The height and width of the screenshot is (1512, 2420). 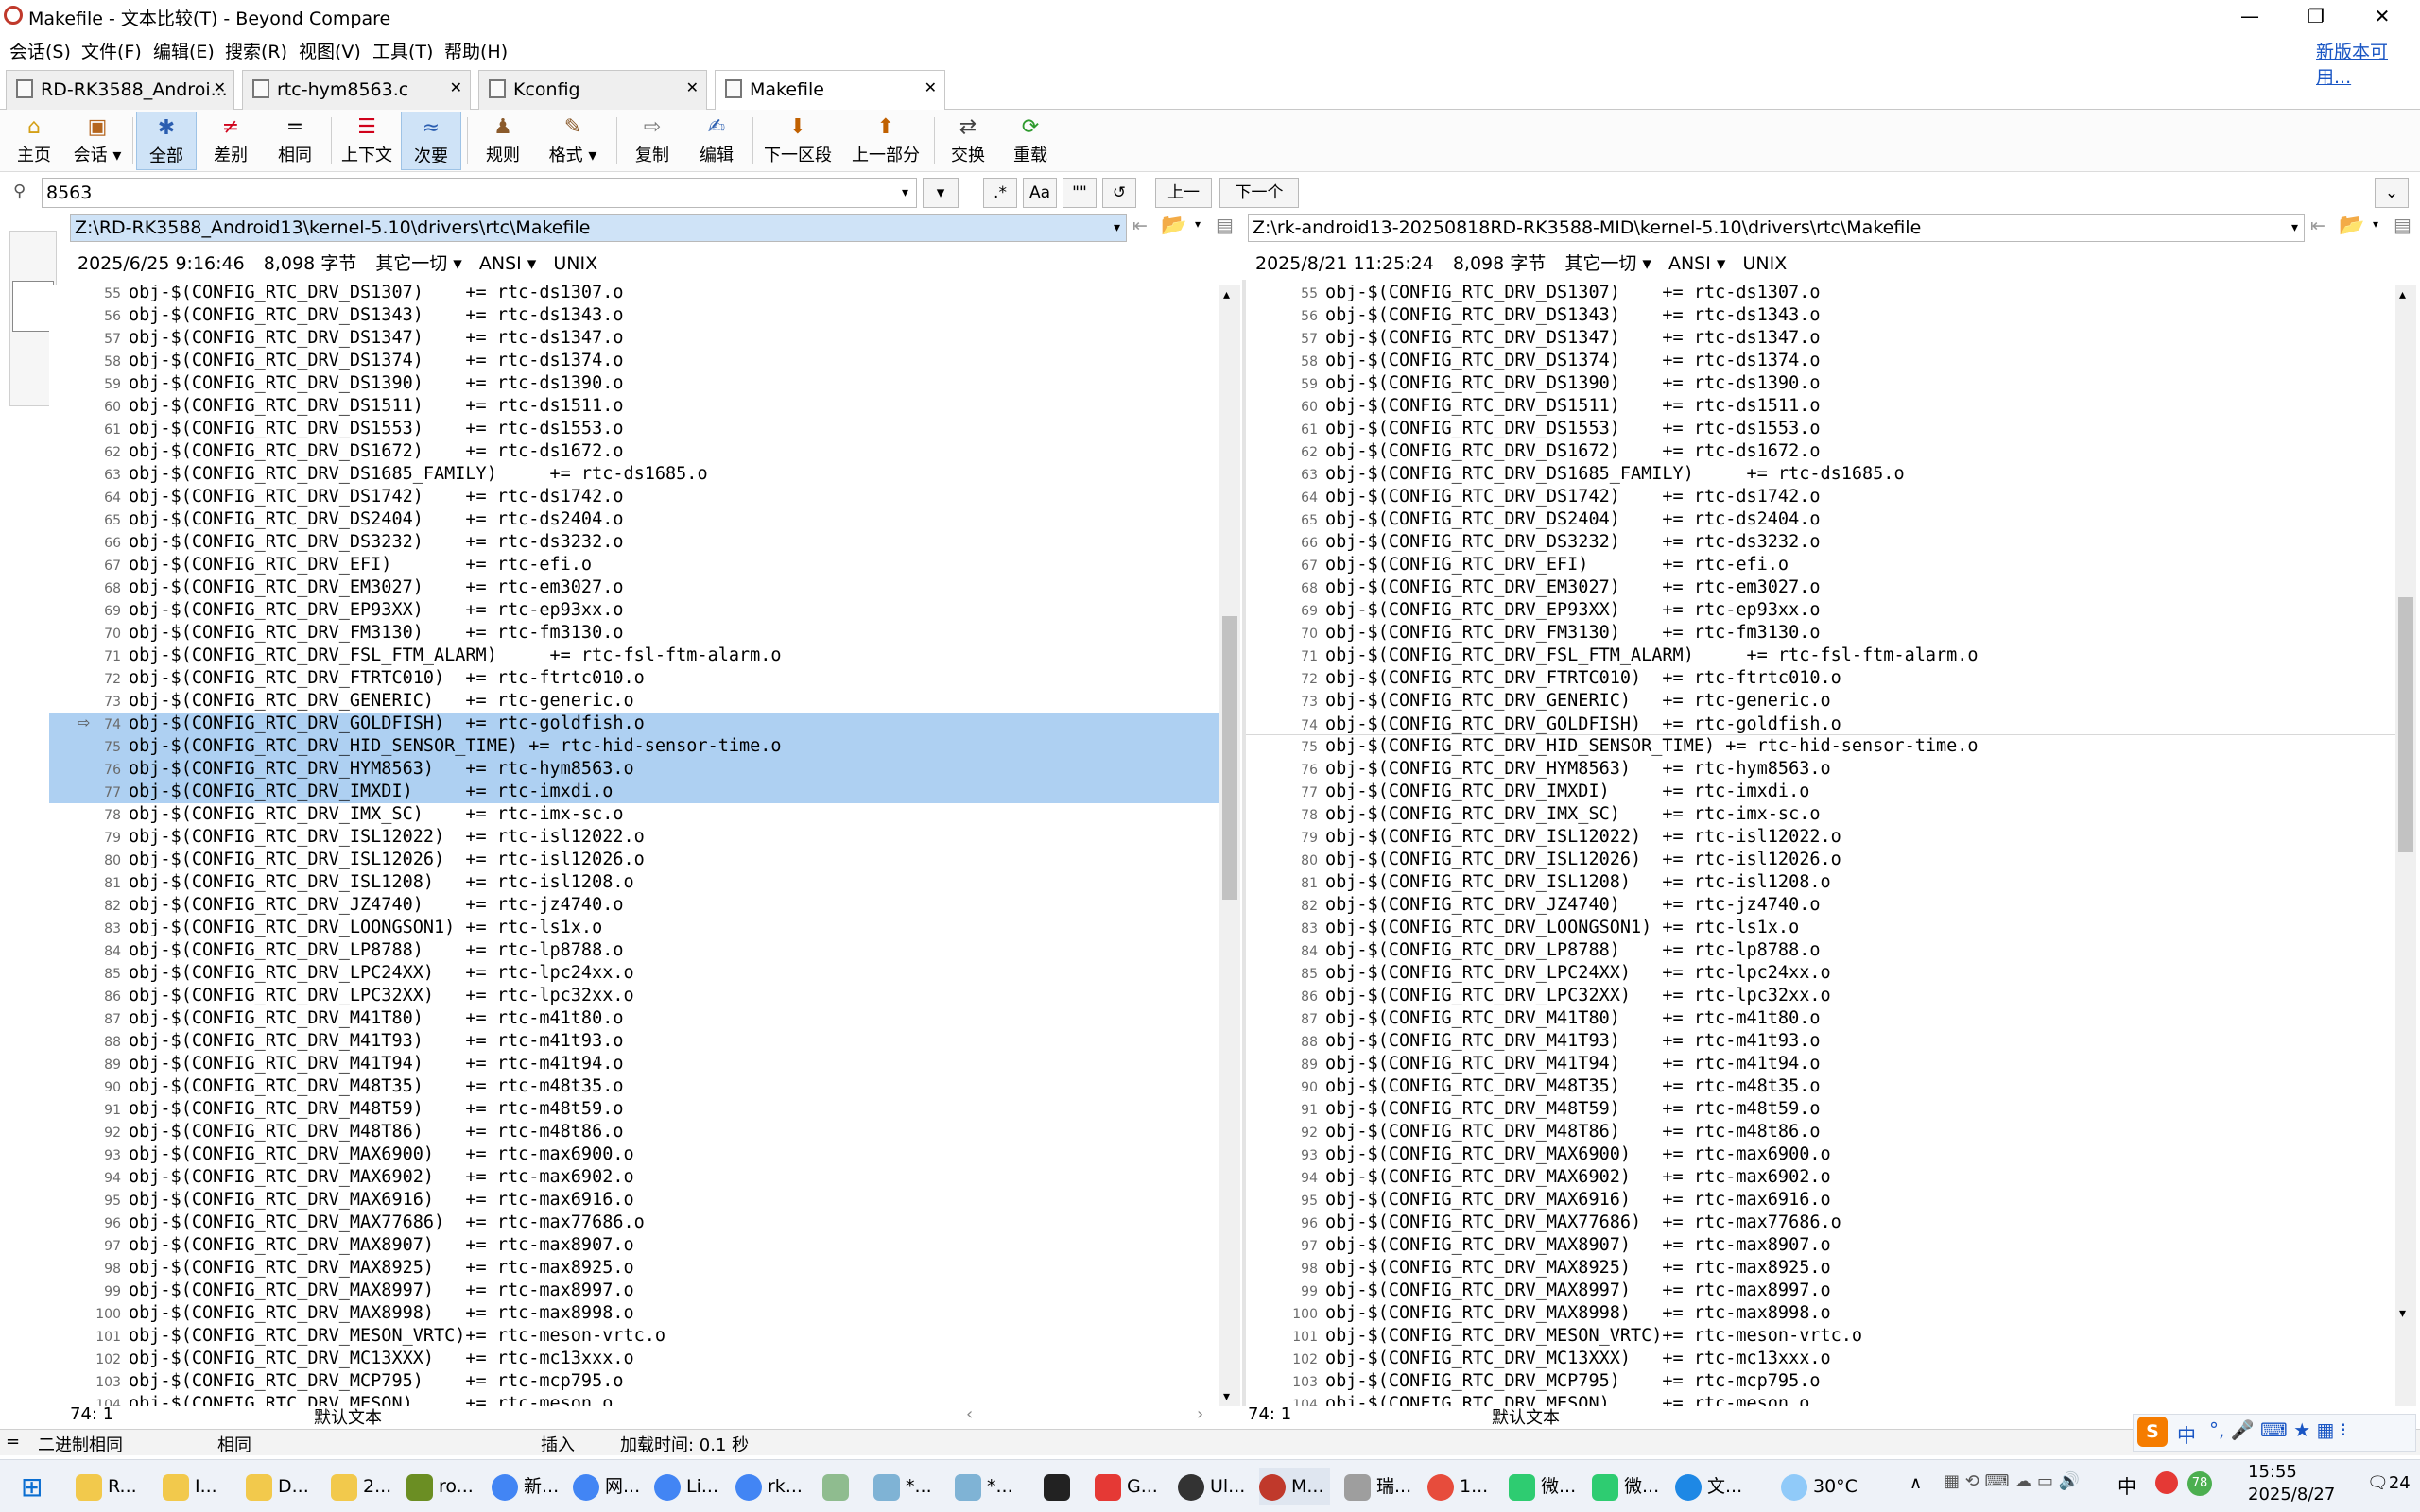 What do you see at coordinates (2392, 193) in the screenshot?
I see `expand-panel-button: ⌄` at bounding box center [2392, 193].